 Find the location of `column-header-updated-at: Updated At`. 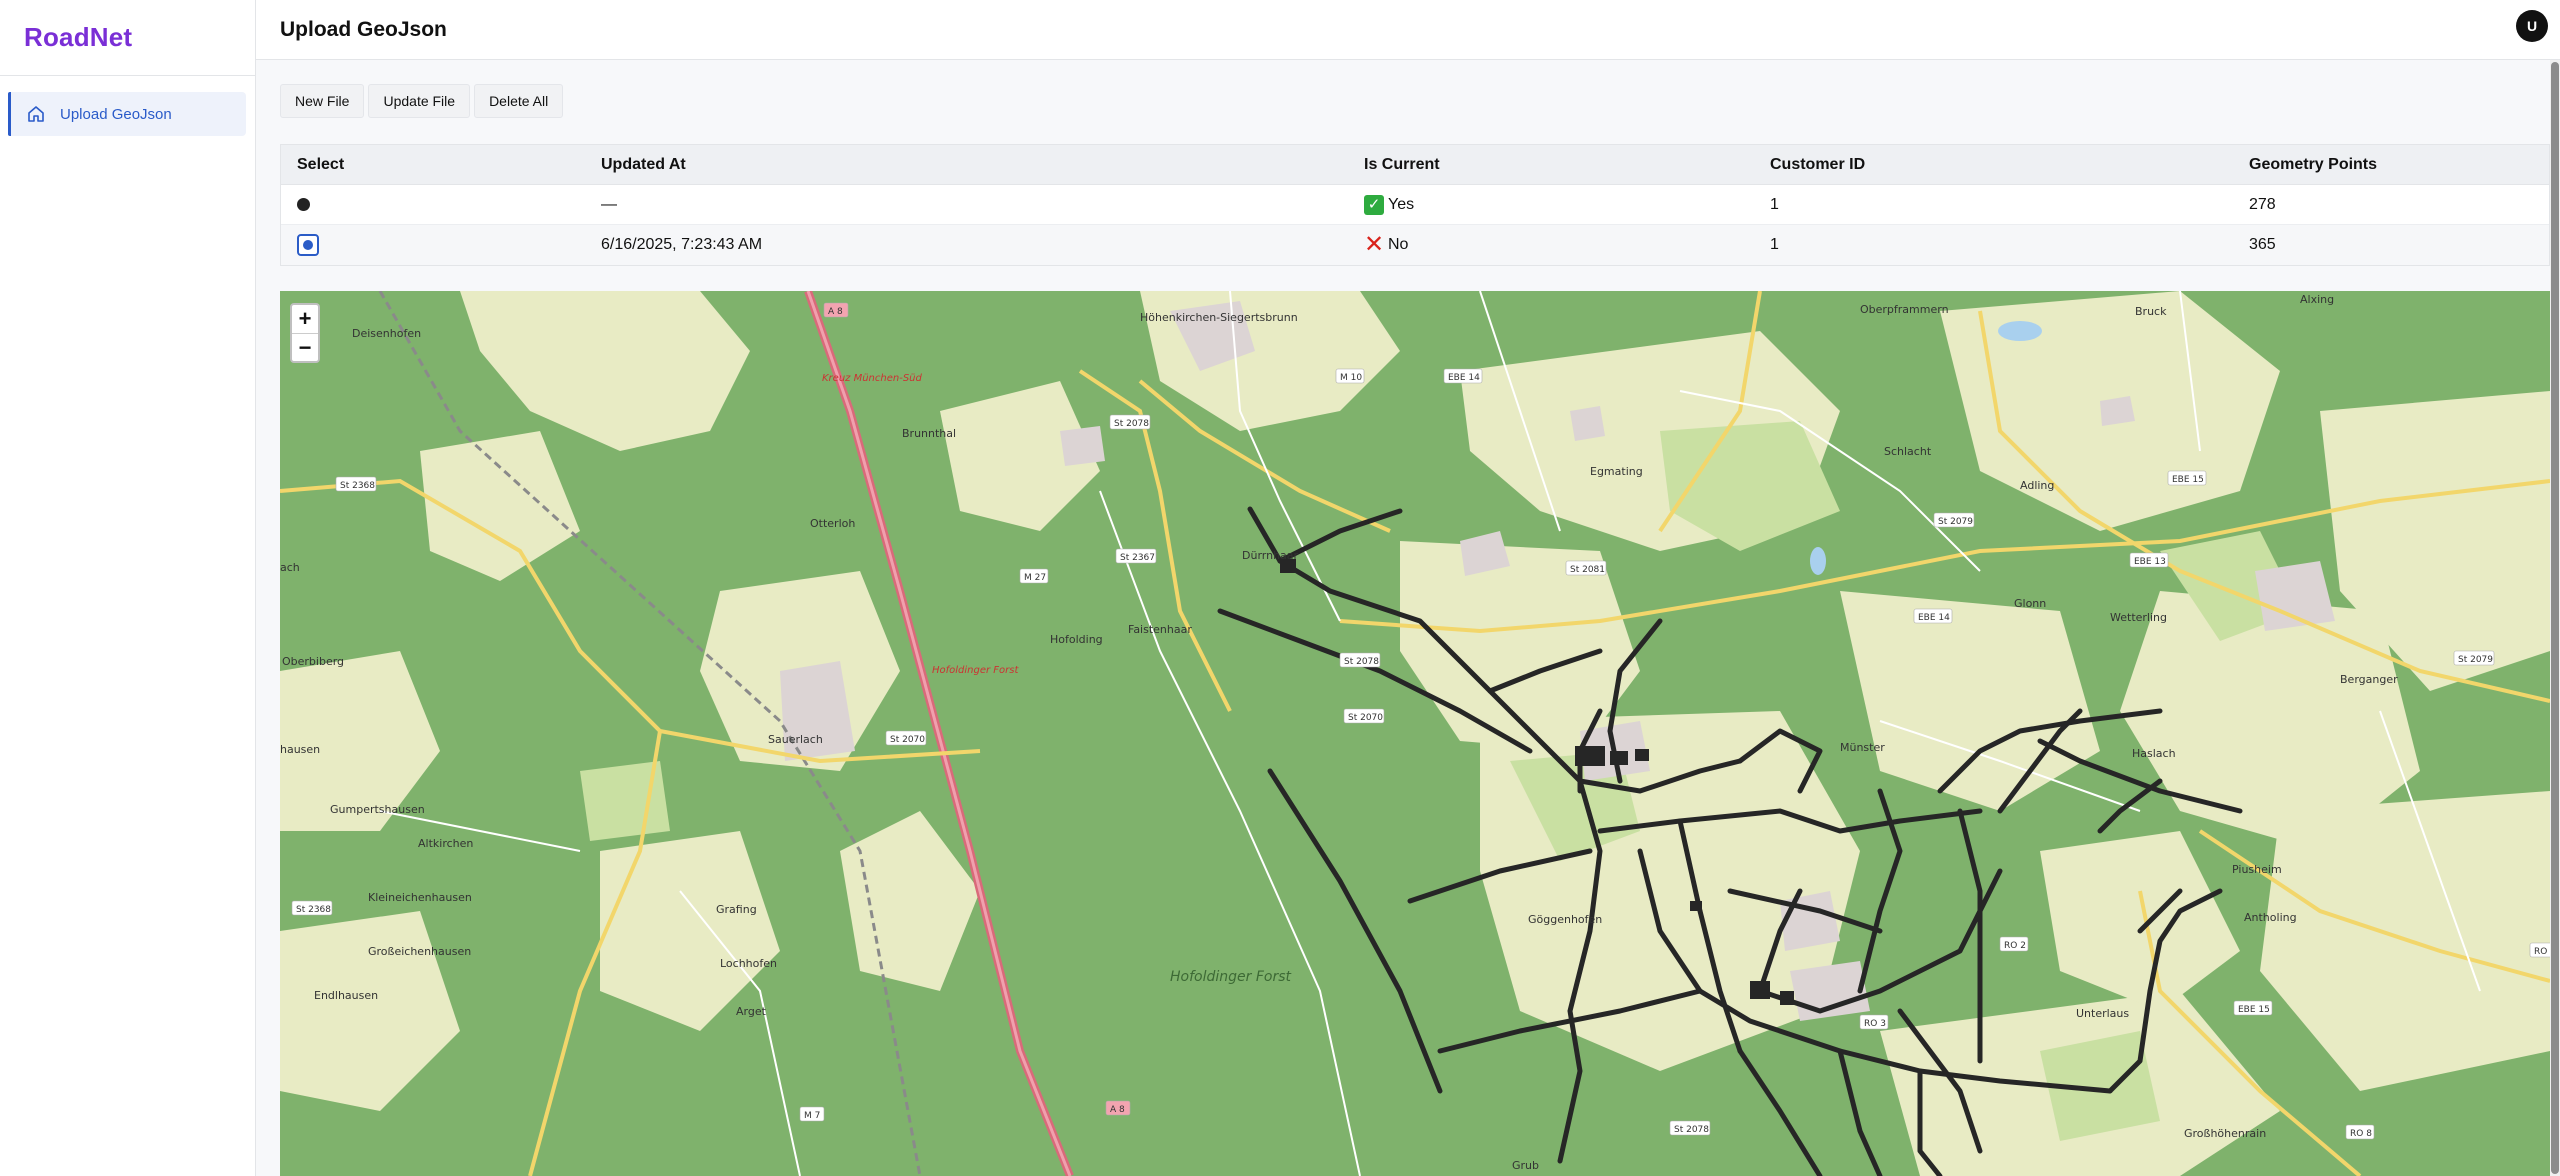

column-header-updated-at: Updated At is located at coordinates (643, 165).